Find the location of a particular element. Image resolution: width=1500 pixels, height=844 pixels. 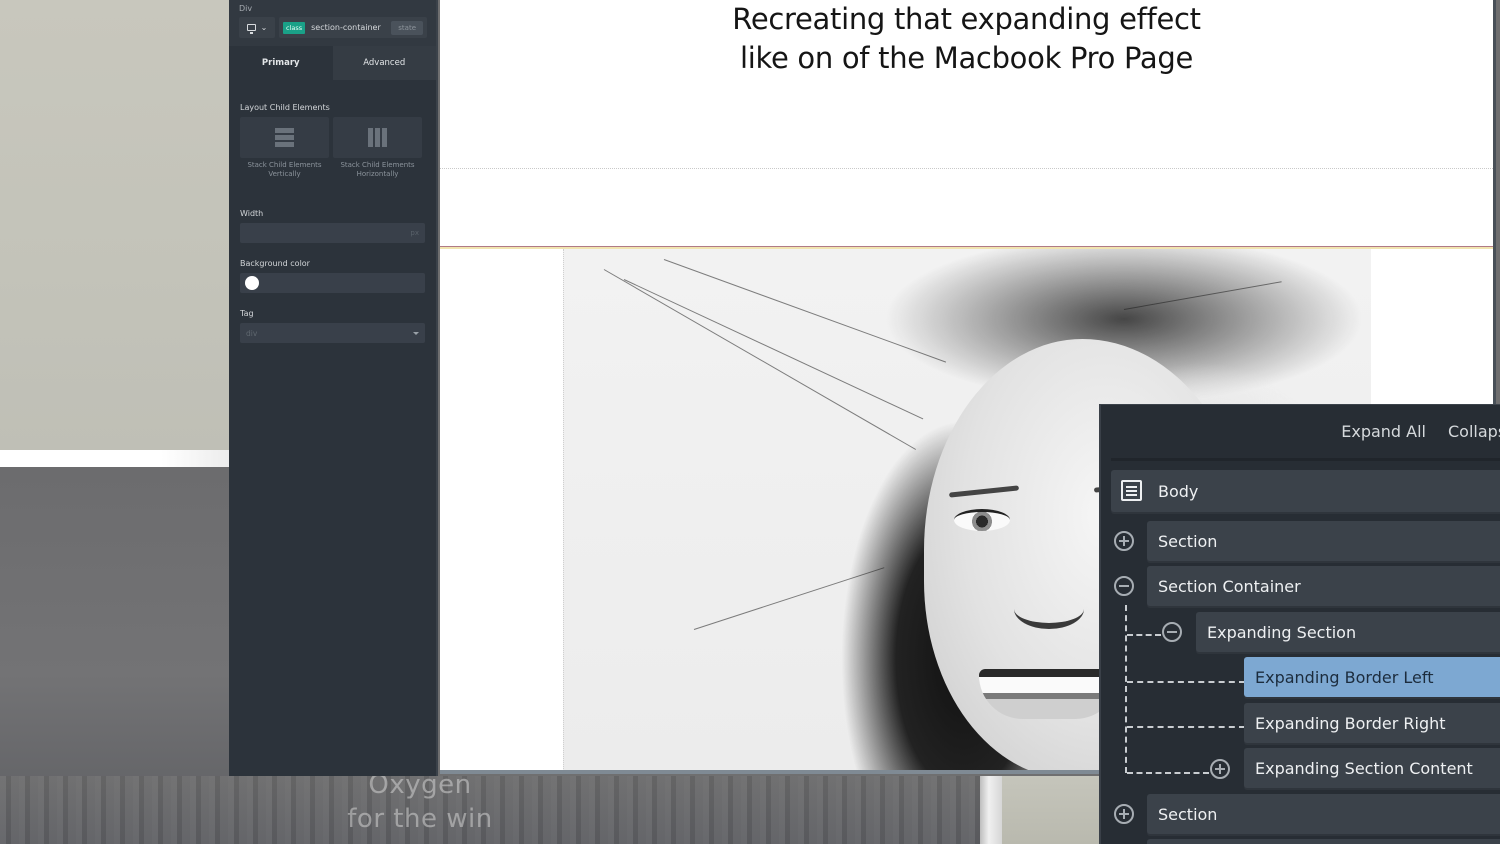

monitor-icon is located at coordinates (251, 29).